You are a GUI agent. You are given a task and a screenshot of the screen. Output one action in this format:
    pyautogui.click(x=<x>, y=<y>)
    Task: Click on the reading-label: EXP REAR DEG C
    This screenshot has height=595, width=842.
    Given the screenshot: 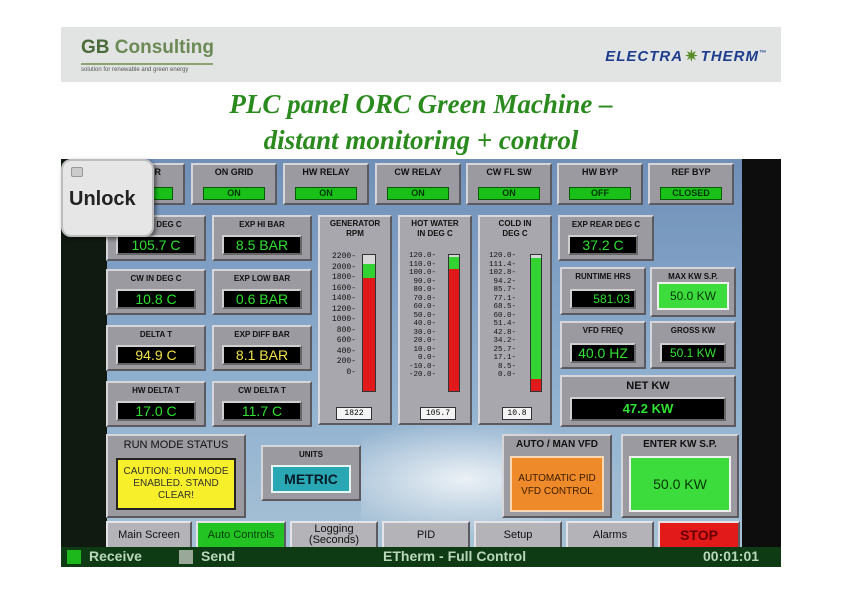 What is the action you would take?
    pyautogui.click(x=606, y=224)
    